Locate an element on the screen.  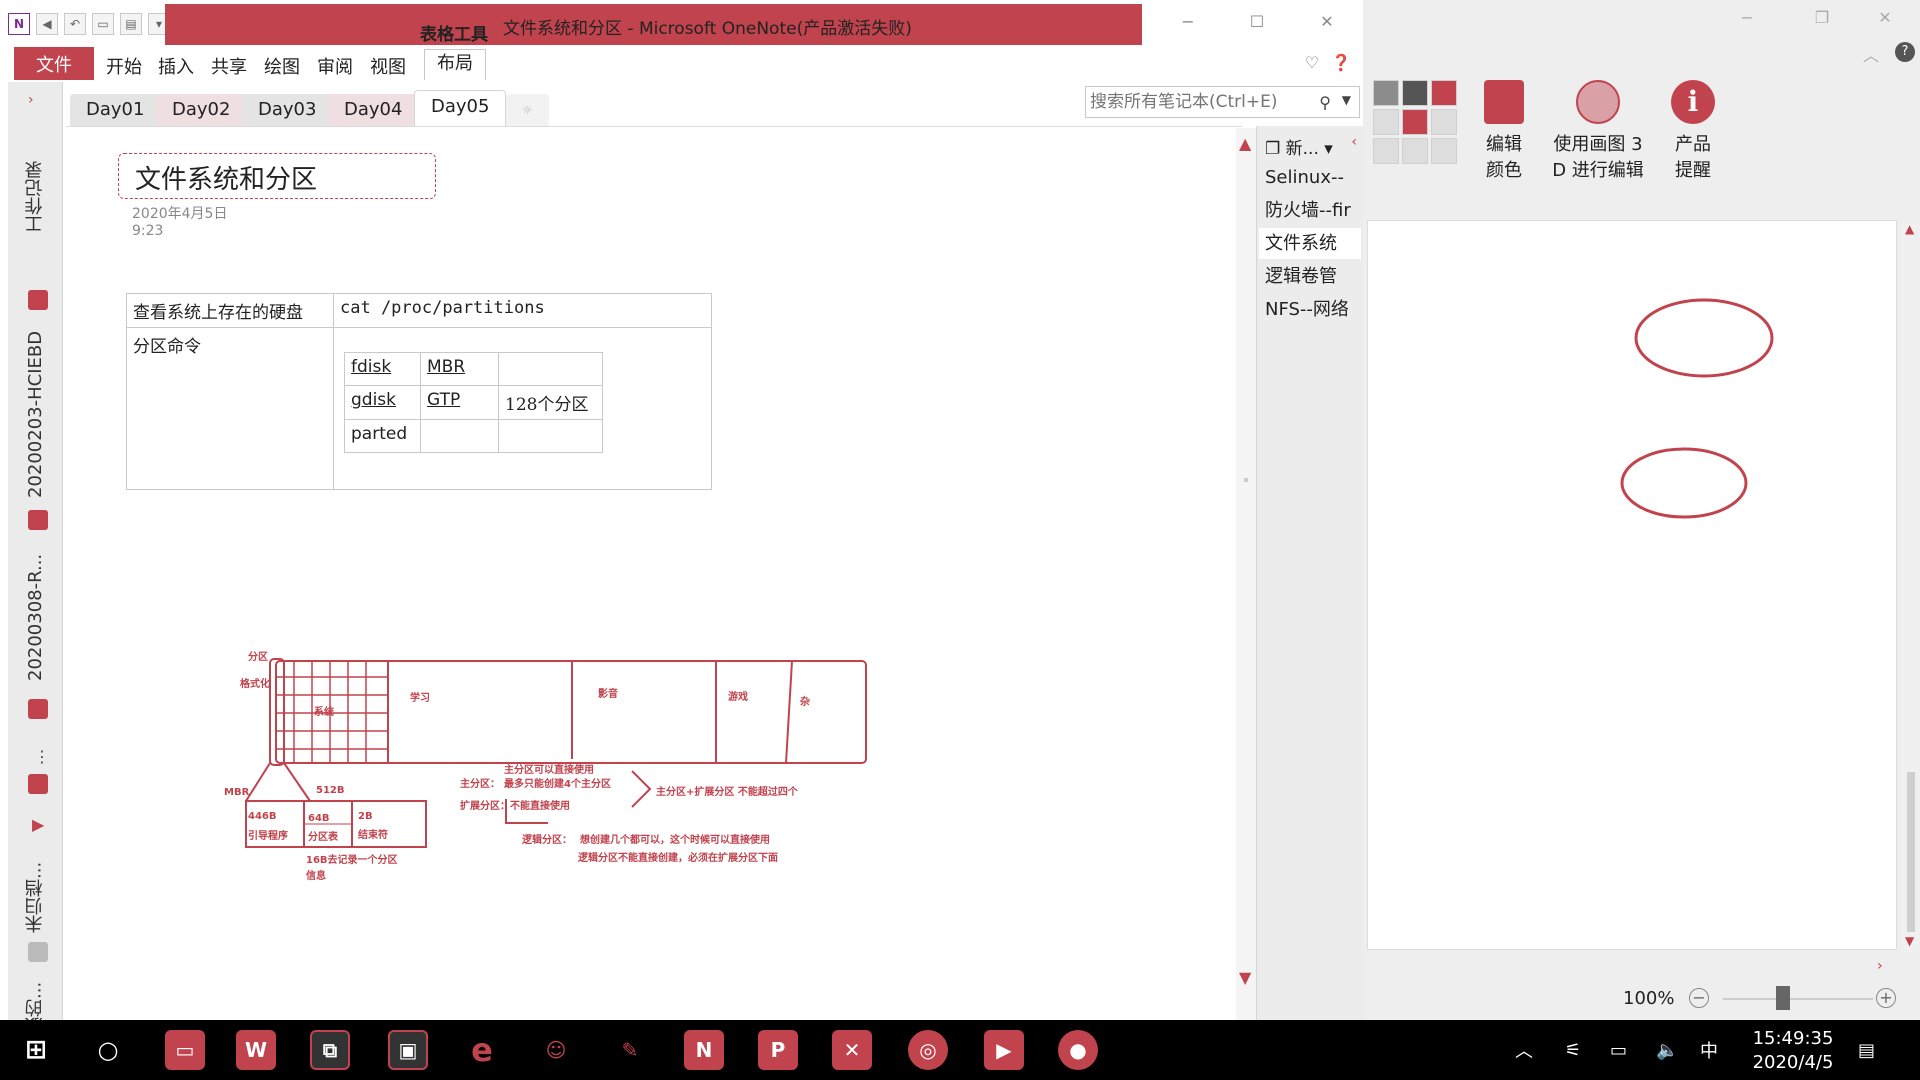
action-center-icon: ▤ is located at coordinates (1866, 1050).